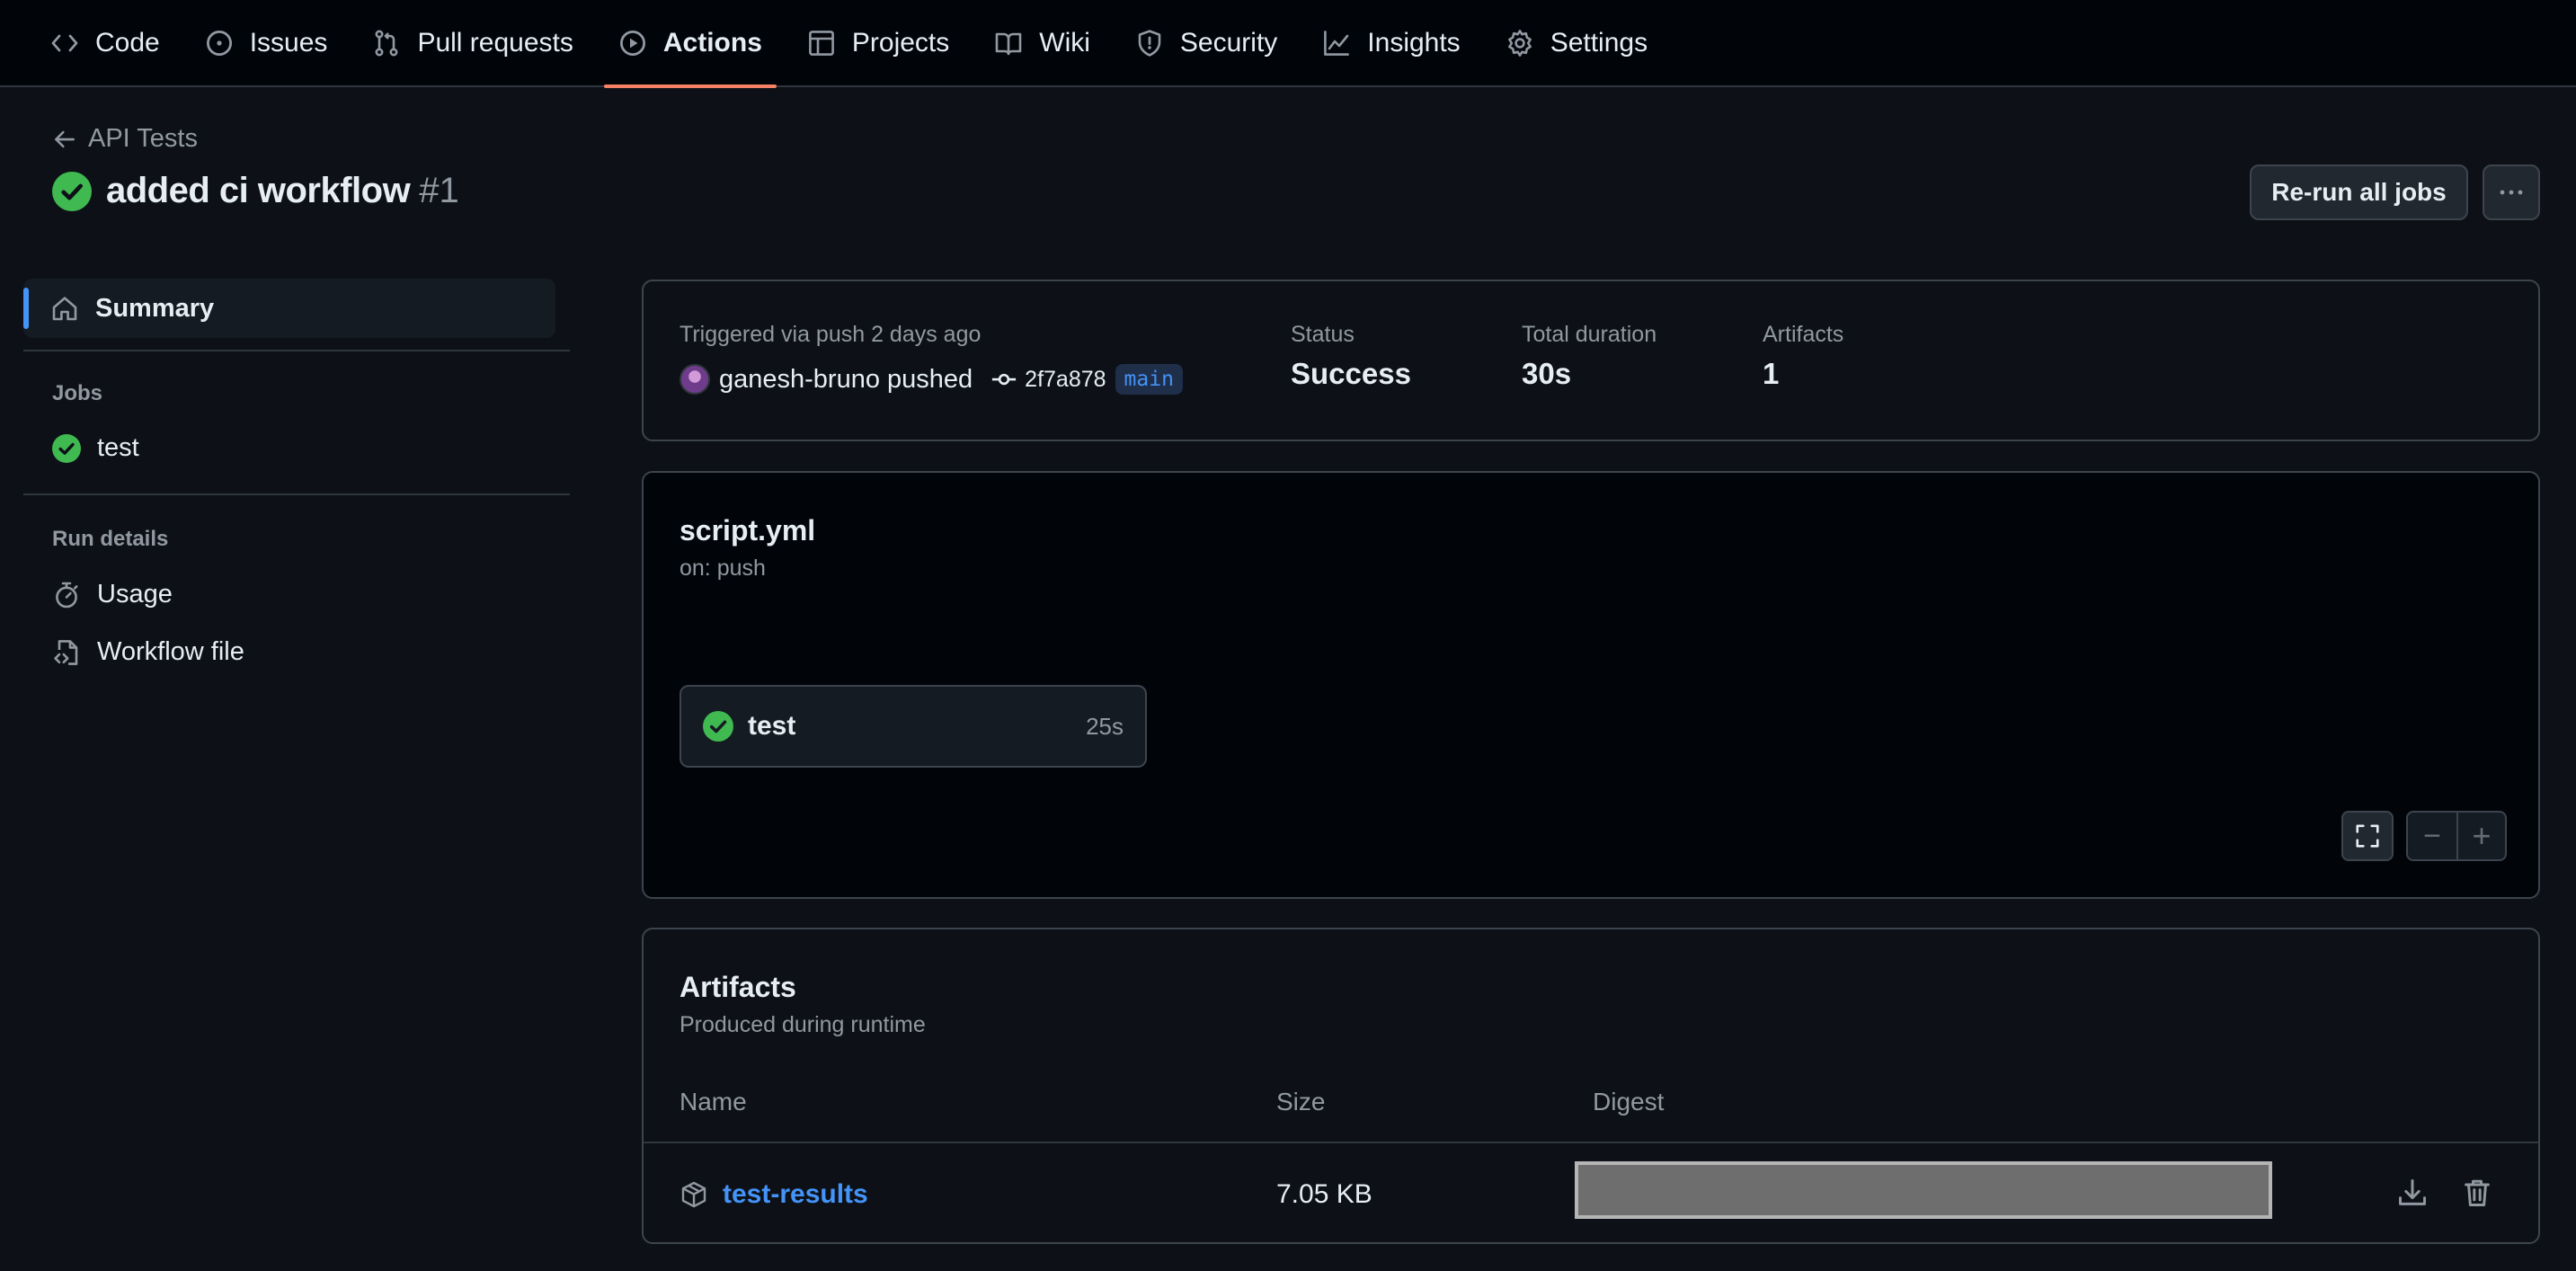 The width and height of the screenshot is (2576, 1271). Describe the element at coordinates (135, 594) in the screenshot. I see `sidebar-item-label: Usage` at that location.